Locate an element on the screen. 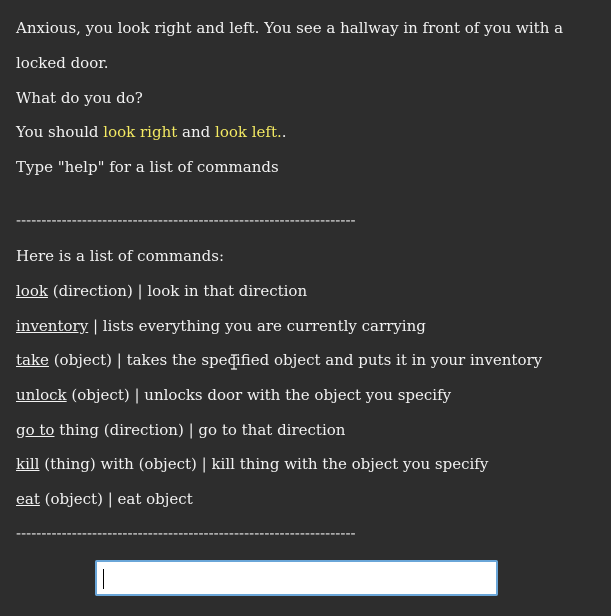  command-name: kill is located at coordinates (28, 464).